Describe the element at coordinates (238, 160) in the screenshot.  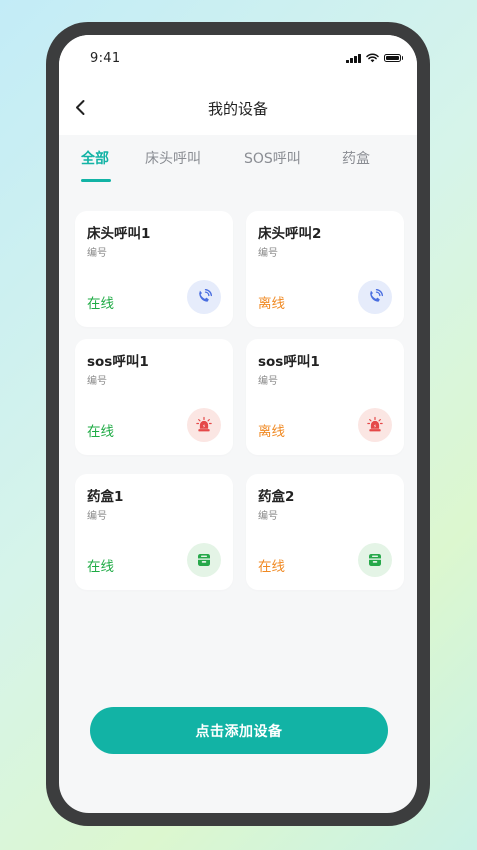
I see `tab-bar: 全部 床头呼叫 SOS呼叫 药盒` at that location.